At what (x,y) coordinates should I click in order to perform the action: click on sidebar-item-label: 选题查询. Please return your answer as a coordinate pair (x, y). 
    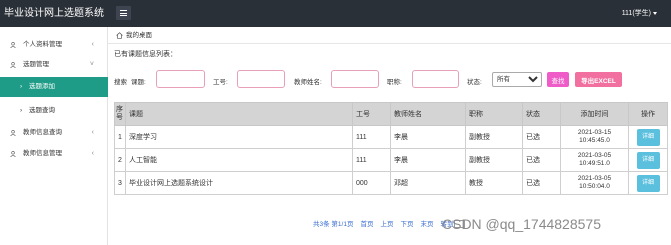
    Looking at the image, I should click on (42, 110).